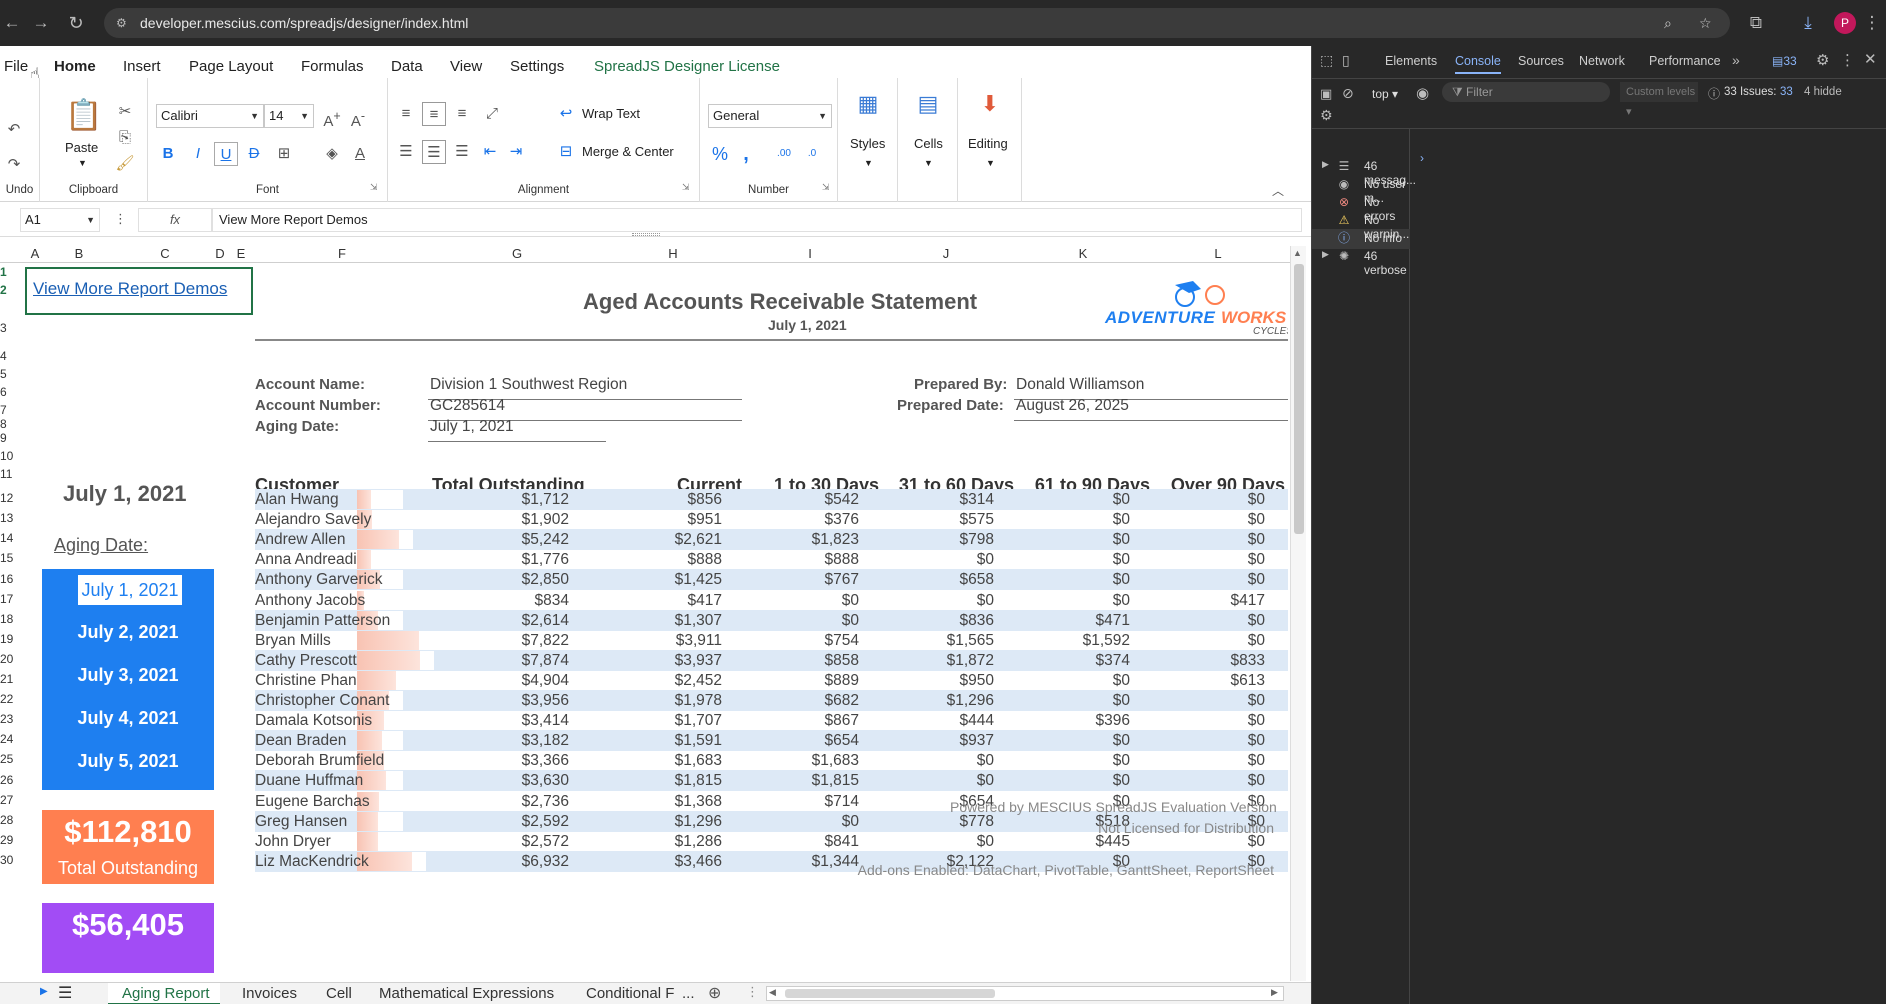 This screenshot has width=1886, height=1004. Describe the element at coordinates (14, 130) in the screenshot. I see `undo-icon: ↶` at that location.